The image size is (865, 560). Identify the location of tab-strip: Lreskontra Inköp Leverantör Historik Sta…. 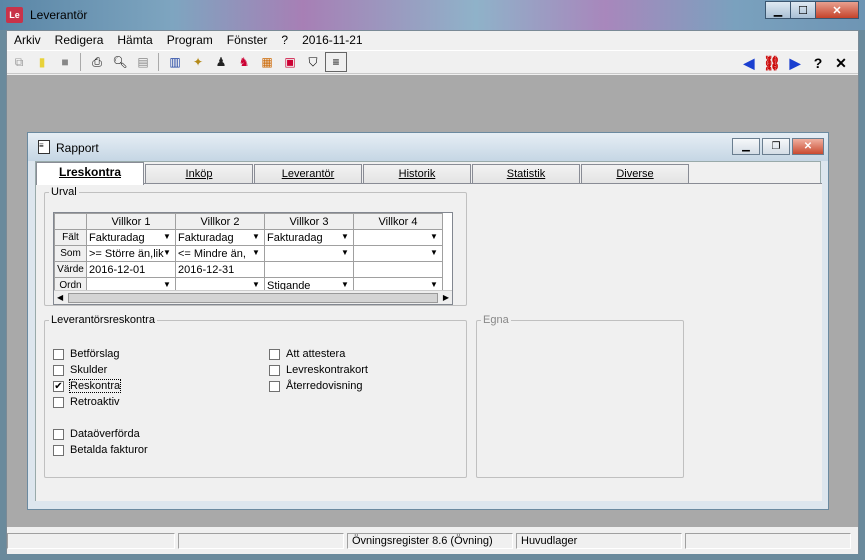
(428, 173).